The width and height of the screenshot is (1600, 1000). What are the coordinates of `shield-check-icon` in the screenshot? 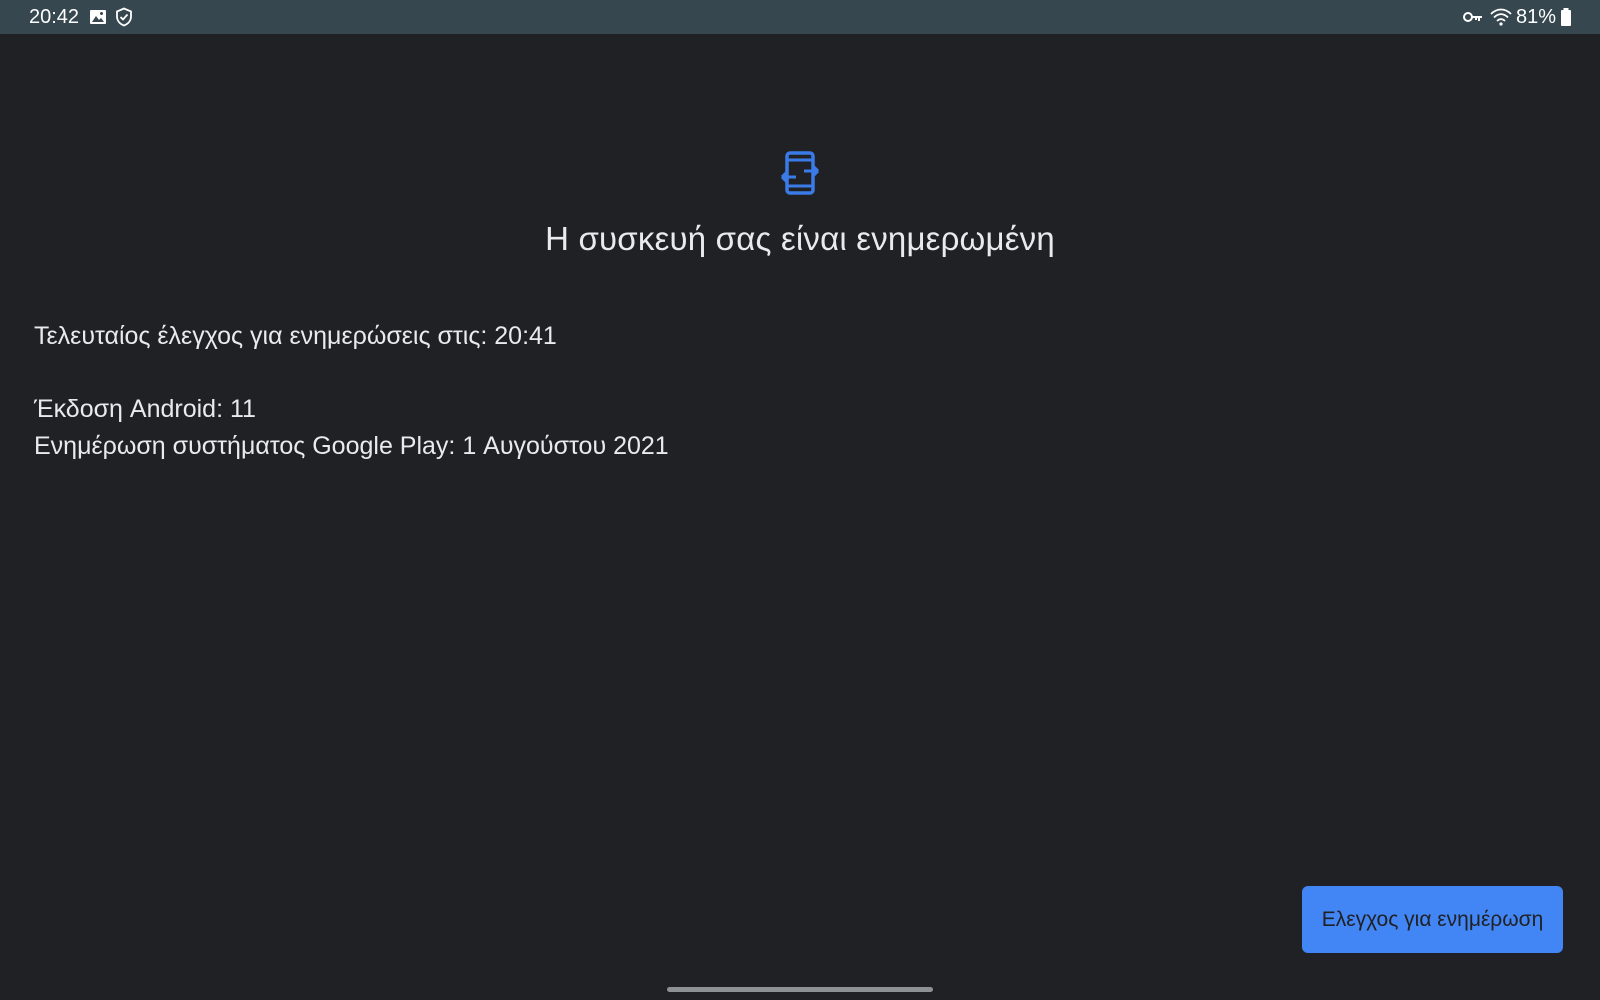 It's located at (124, 17).